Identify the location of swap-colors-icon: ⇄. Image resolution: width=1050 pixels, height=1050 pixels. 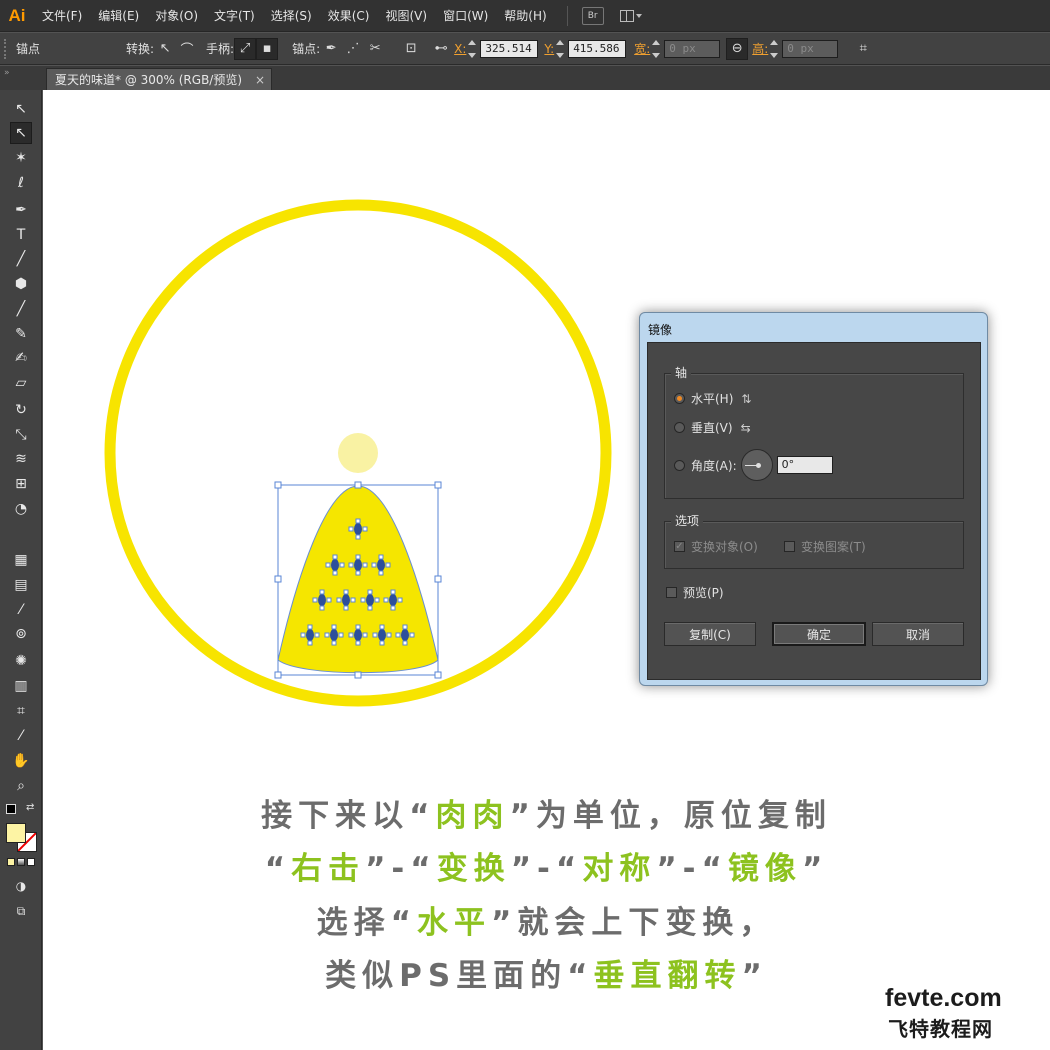
(30, 807).